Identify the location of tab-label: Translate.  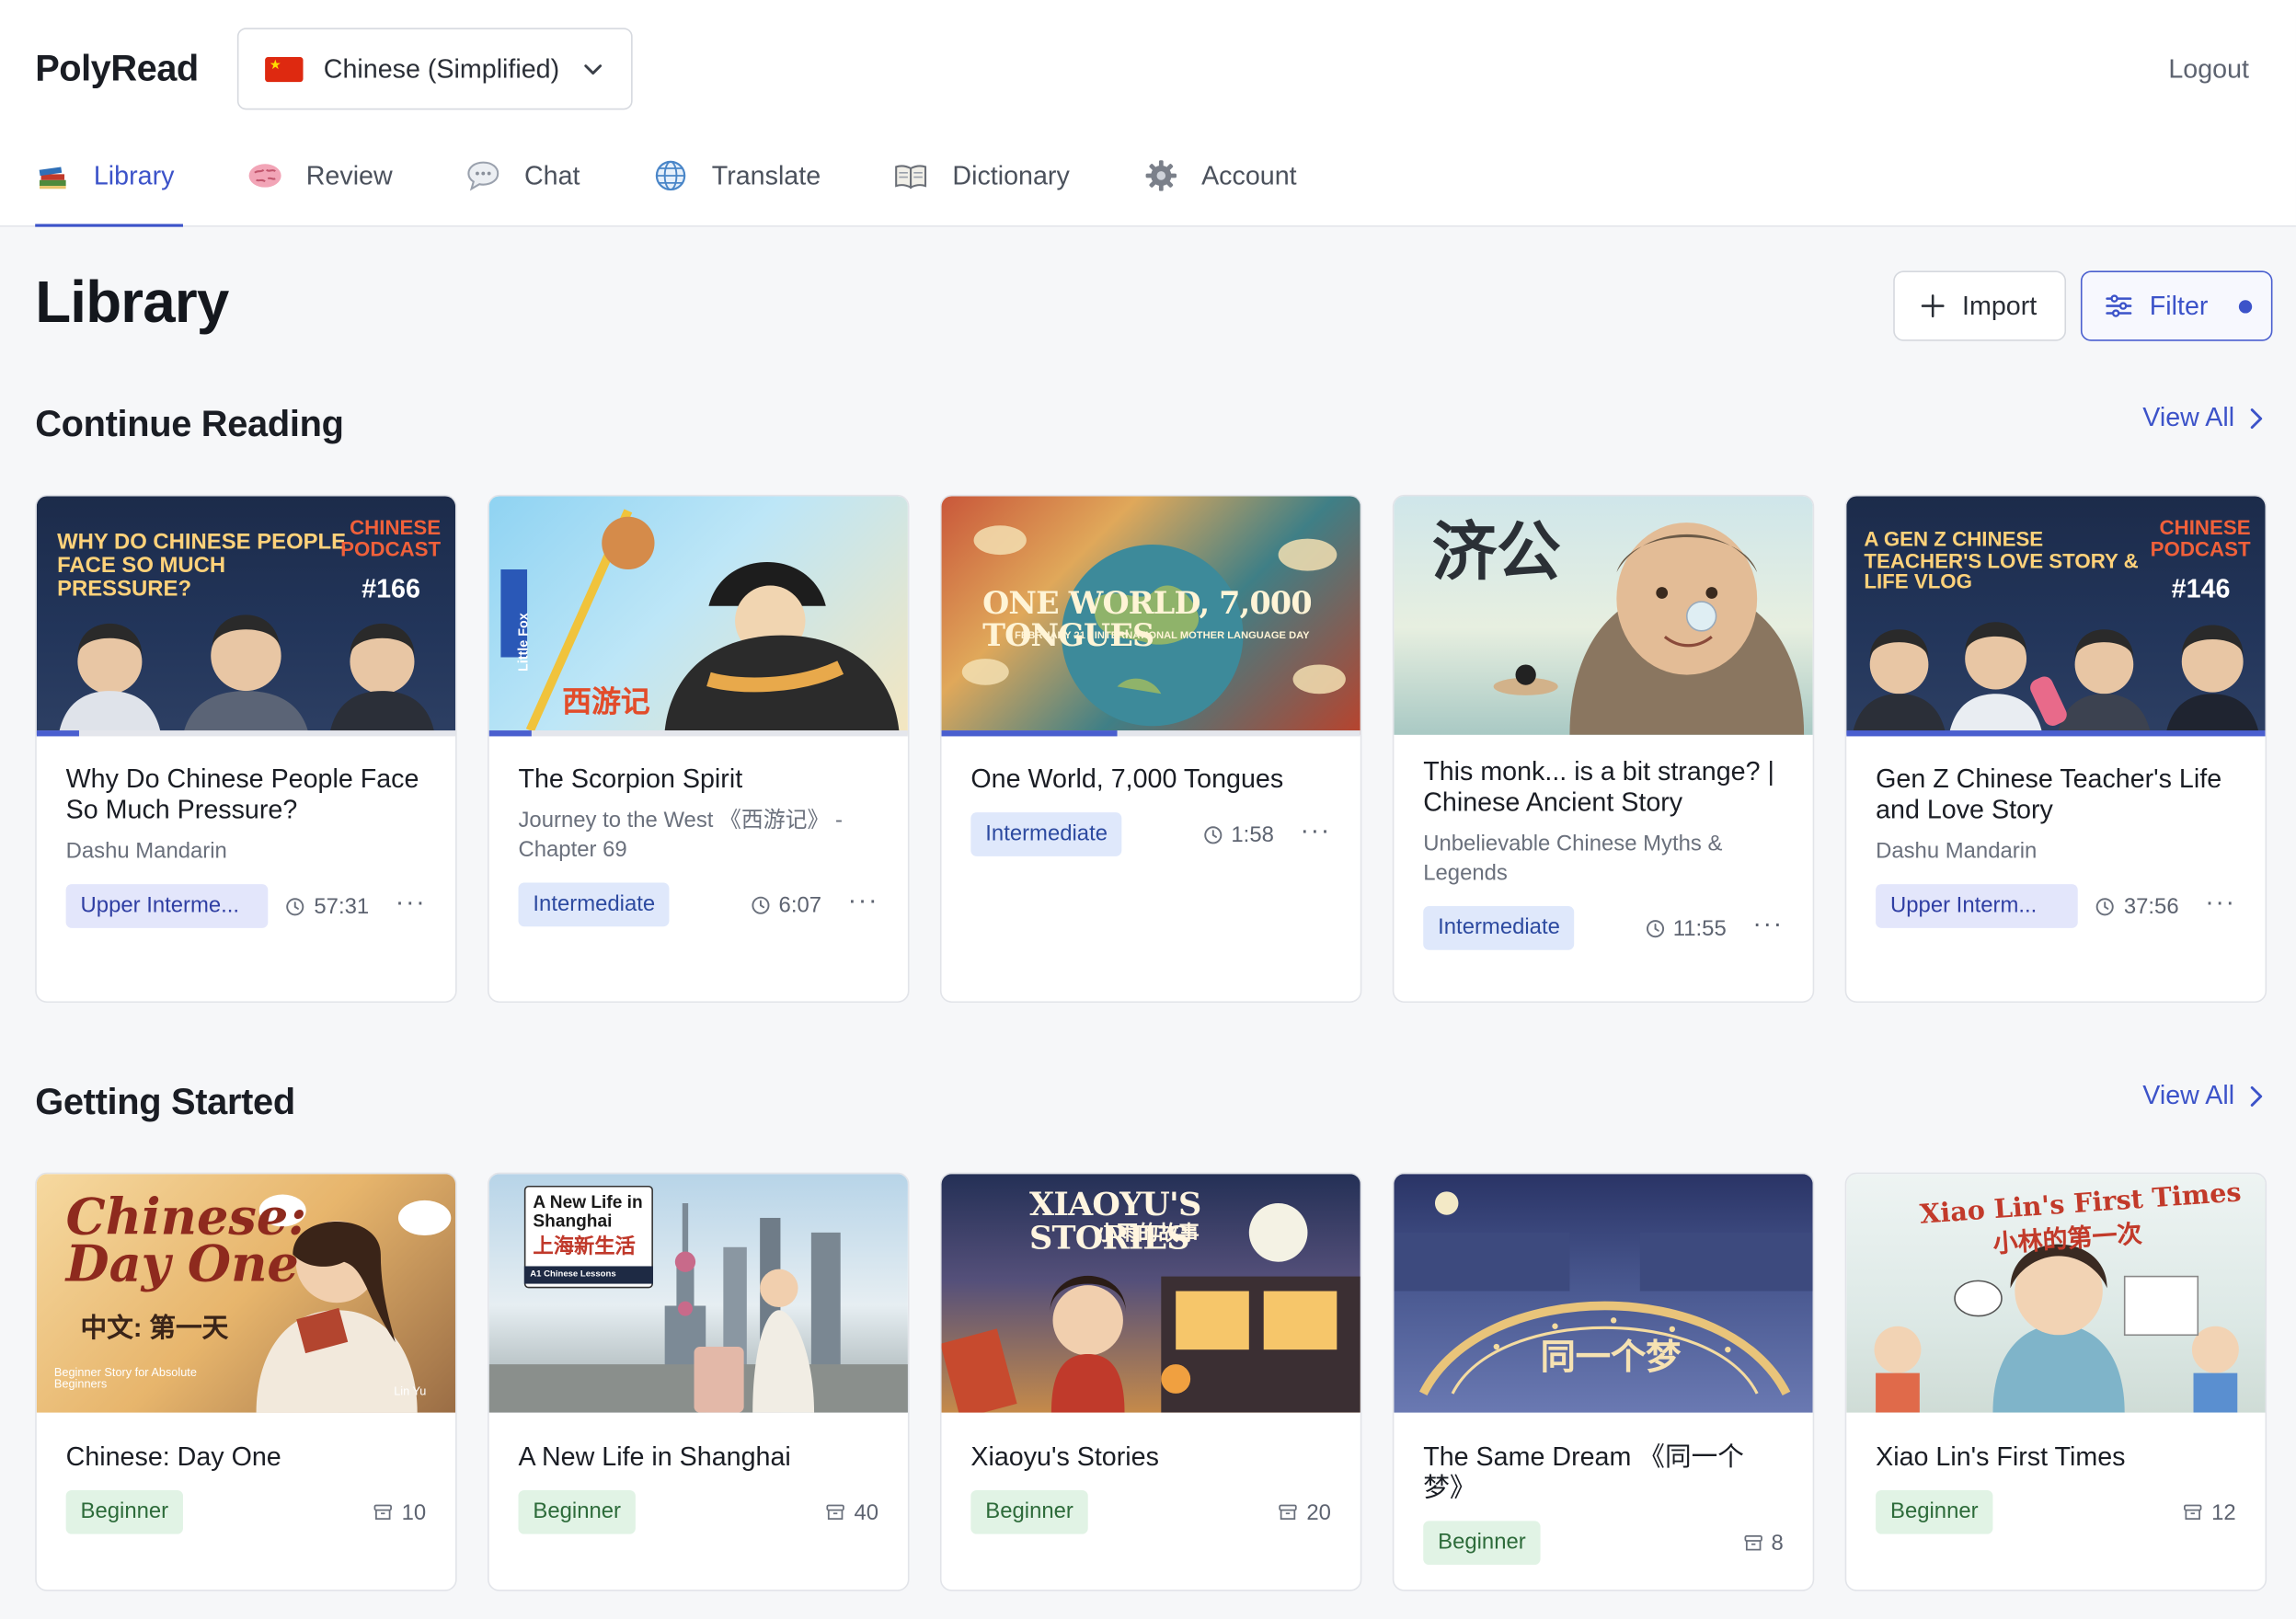
(766, 175).